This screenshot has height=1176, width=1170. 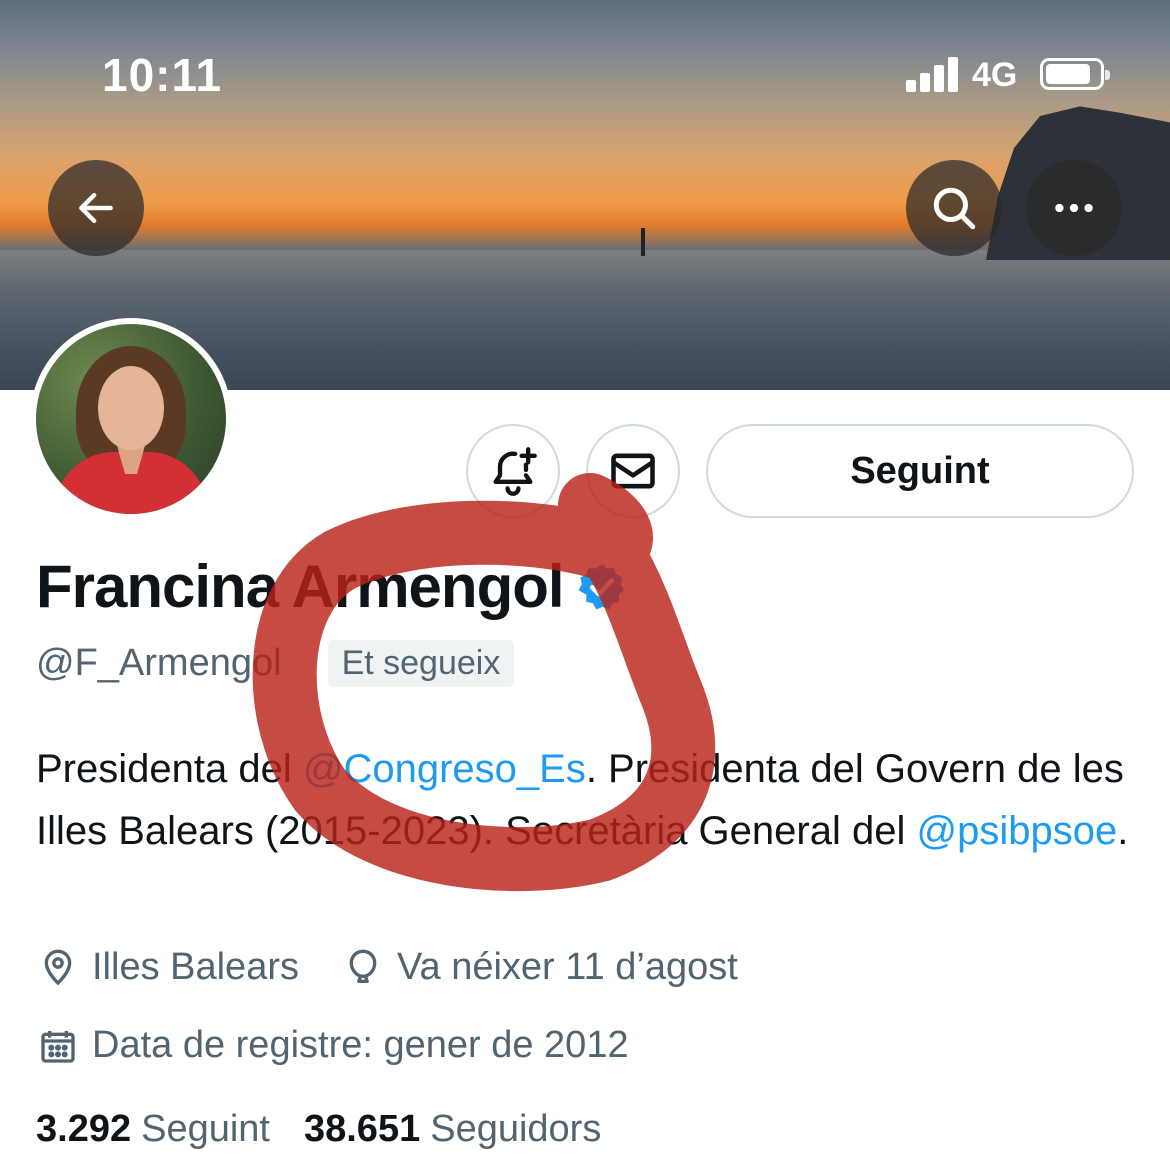 I want to click on follows-you-badge: Et segueix, so click(x=421, y=663).